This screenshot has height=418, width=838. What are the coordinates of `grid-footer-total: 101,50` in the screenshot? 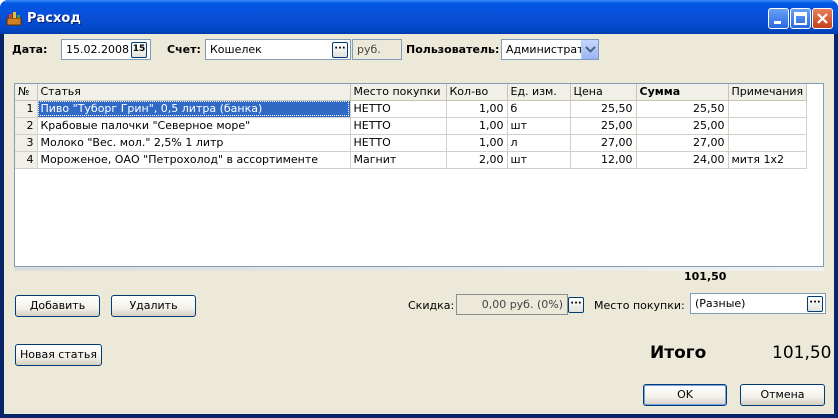 It's located at (705, 276).